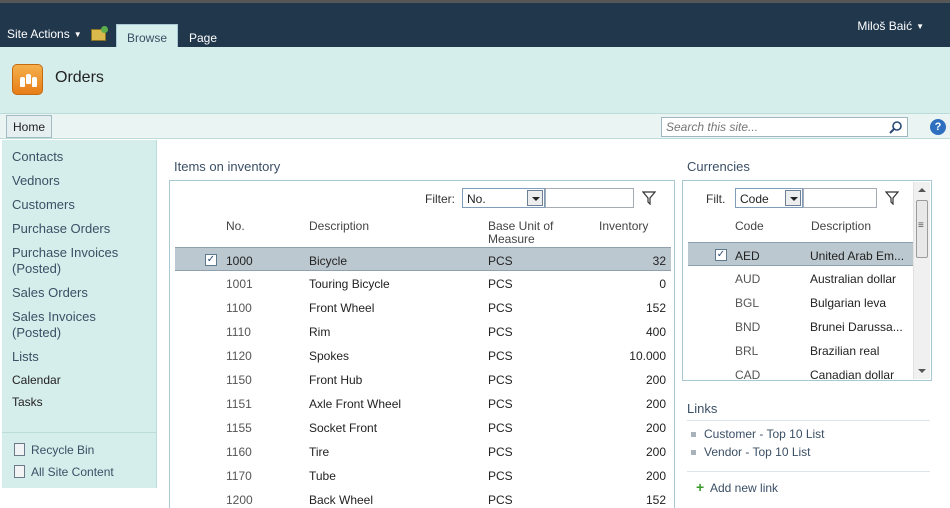 The width and height of the screenshot is (950, 508). Describe the element at coordinates (702, 408) in the screenshot. I see `links-title: Links` at that location.